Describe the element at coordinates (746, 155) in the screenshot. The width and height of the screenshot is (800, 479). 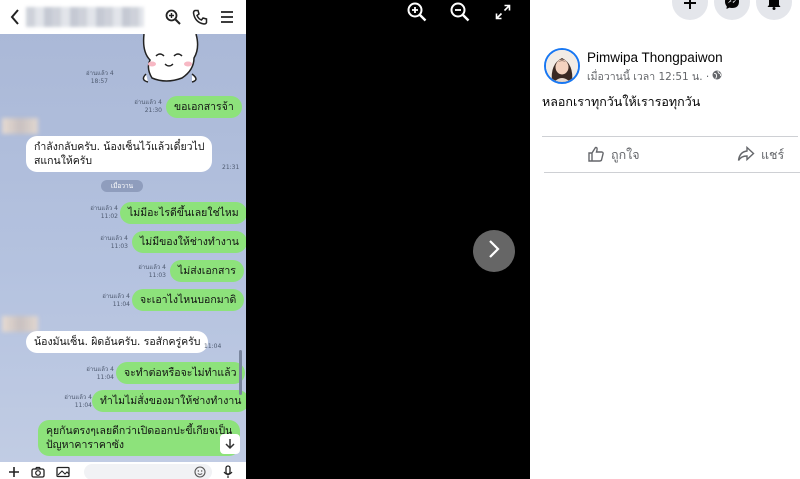
I see `share-icon` at that location.